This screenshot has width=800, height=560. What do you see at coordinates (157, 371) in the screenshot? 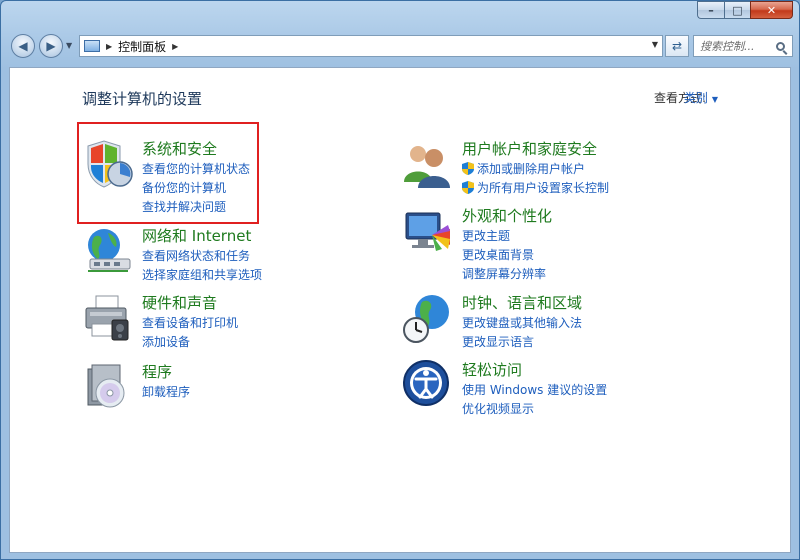
I see `category-title: 程序` at bounding box center [157, 371].